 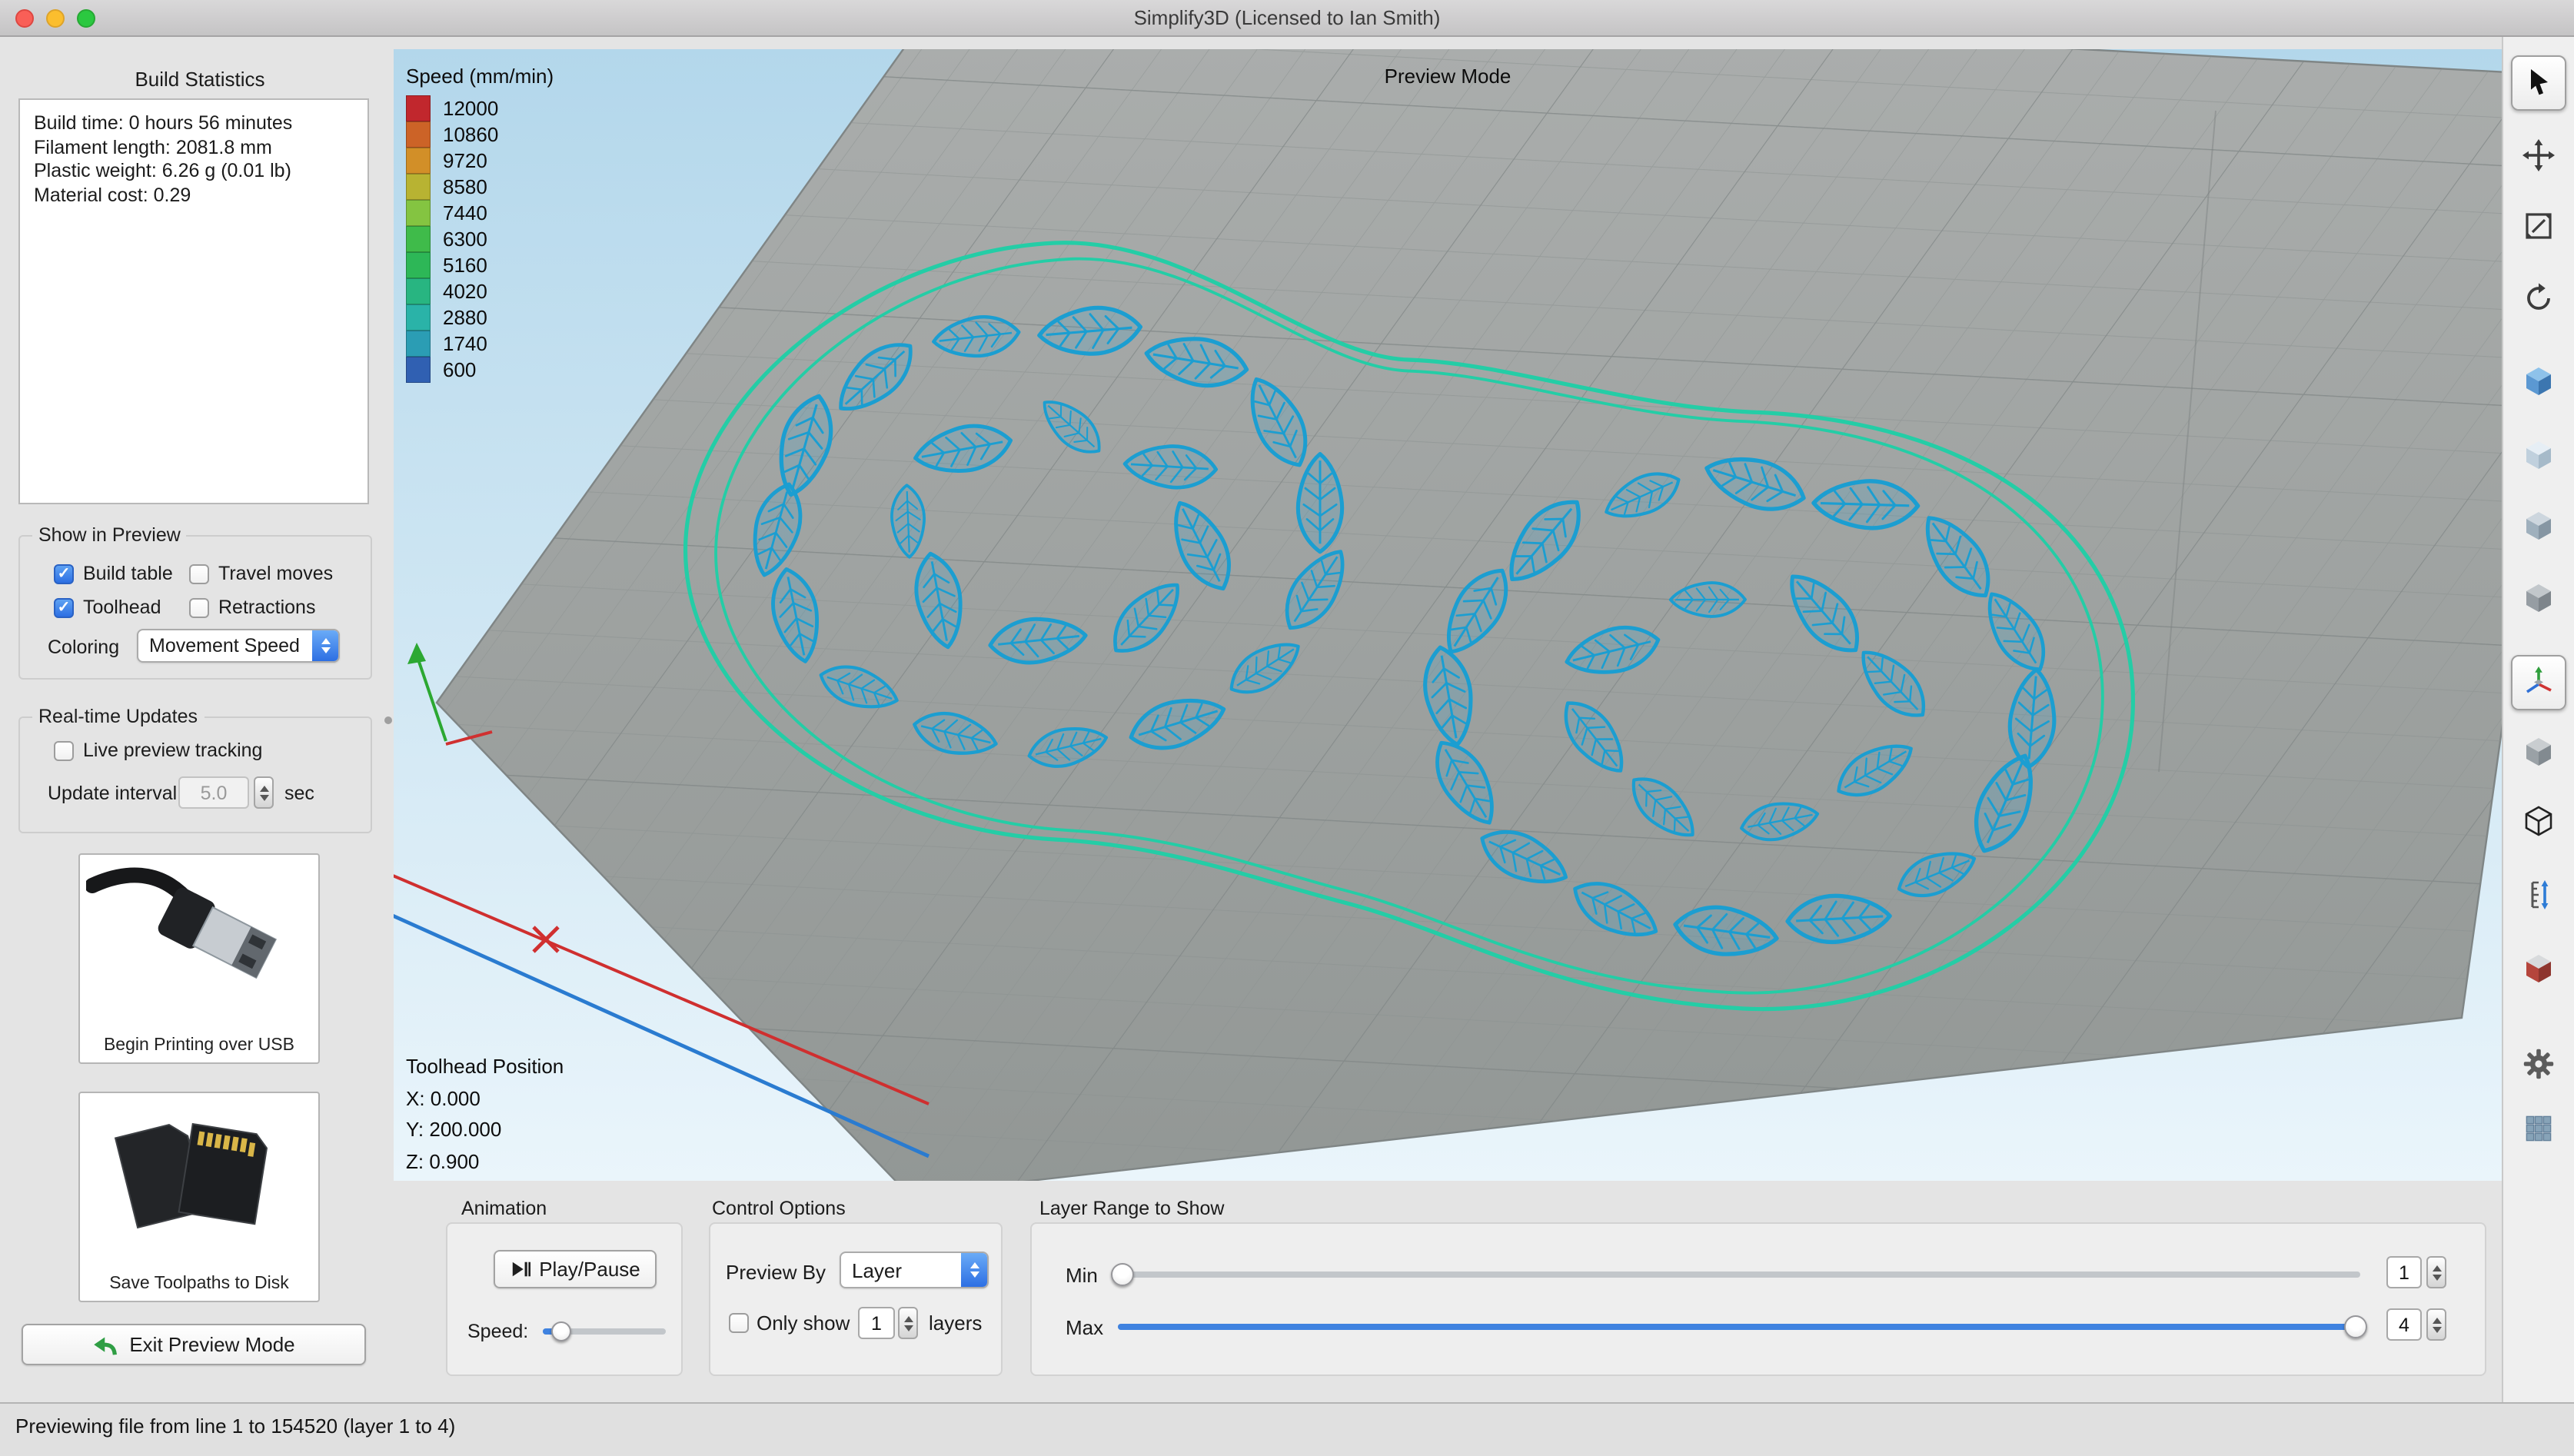 I want to click on build-table-checkbox, so click(x=64, y=574).